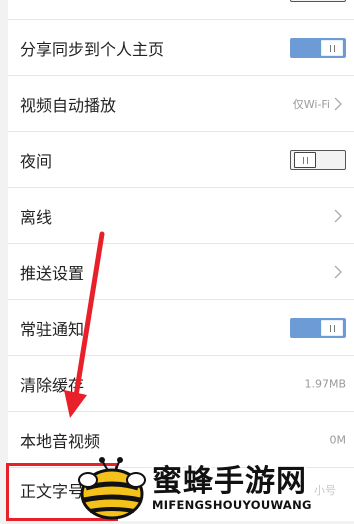  What do you see at coordinates (84, 324) in the screenshot?
I see `annotation-arrow` at bounding box center [84, 324].